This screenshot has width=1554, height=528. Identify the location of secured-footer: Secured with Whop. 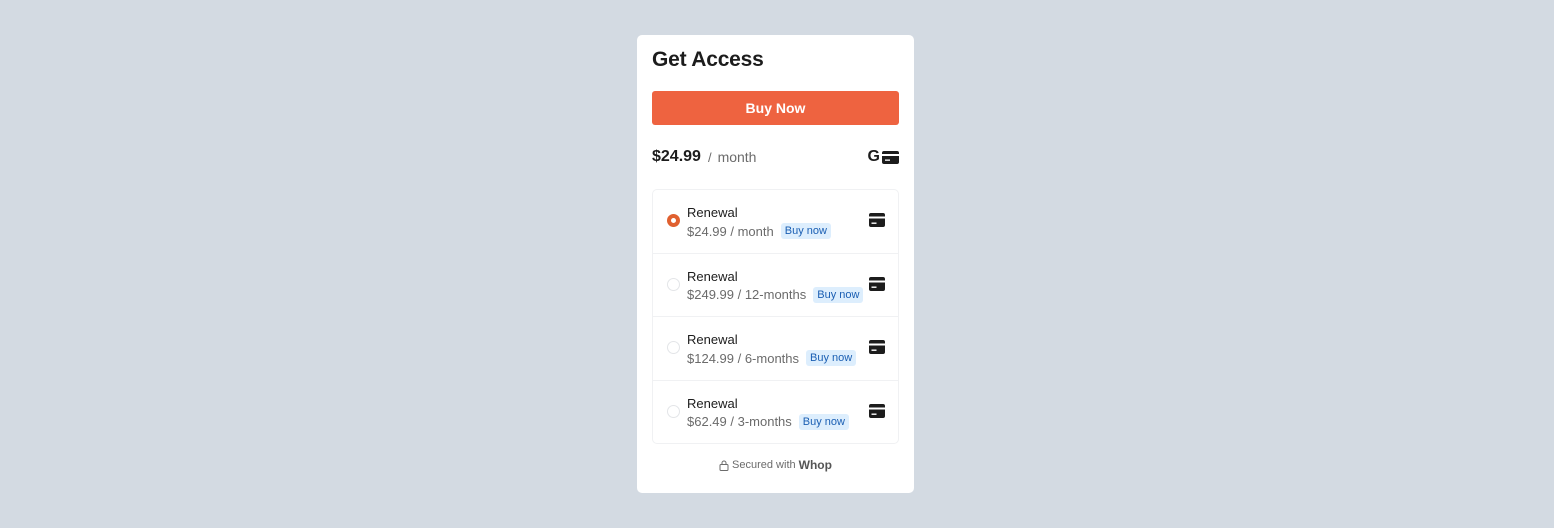
(775, 465).